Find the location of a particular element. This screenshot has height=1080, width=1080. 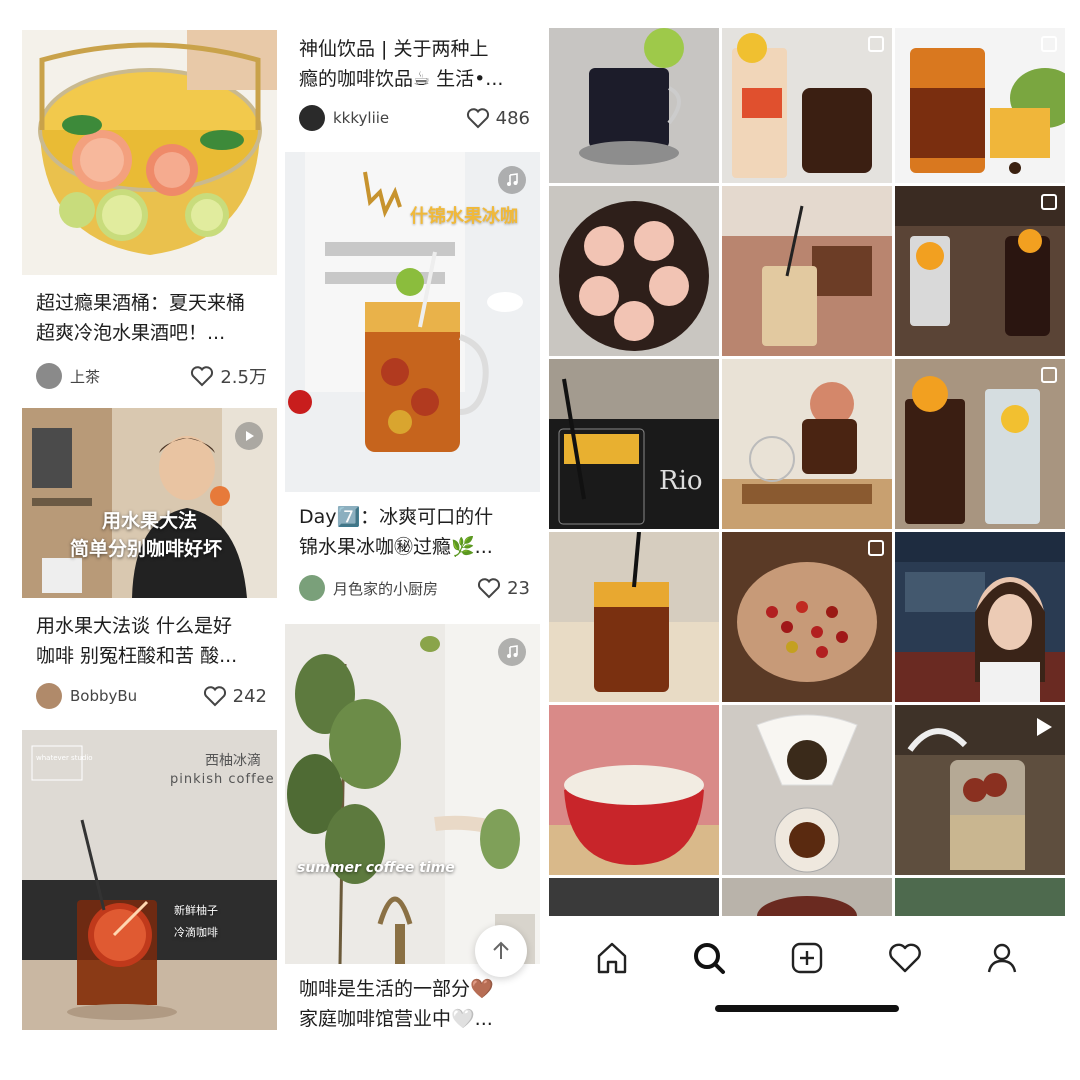

author-name: 月色家的小厨房 is located at coordinates (405, 588).